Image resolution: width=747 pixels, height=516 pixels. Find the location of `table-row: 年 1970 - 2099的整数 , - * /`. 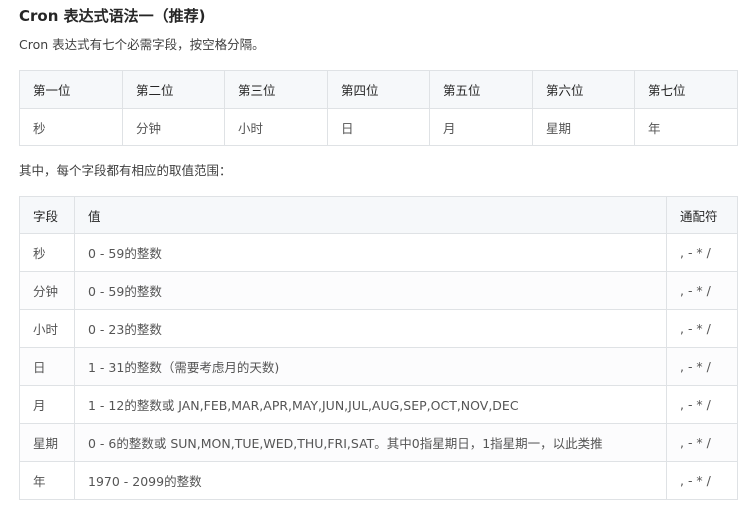

table-row: 年 1970 - 2099的整数 , - * / is located at coordinates (378, 480).